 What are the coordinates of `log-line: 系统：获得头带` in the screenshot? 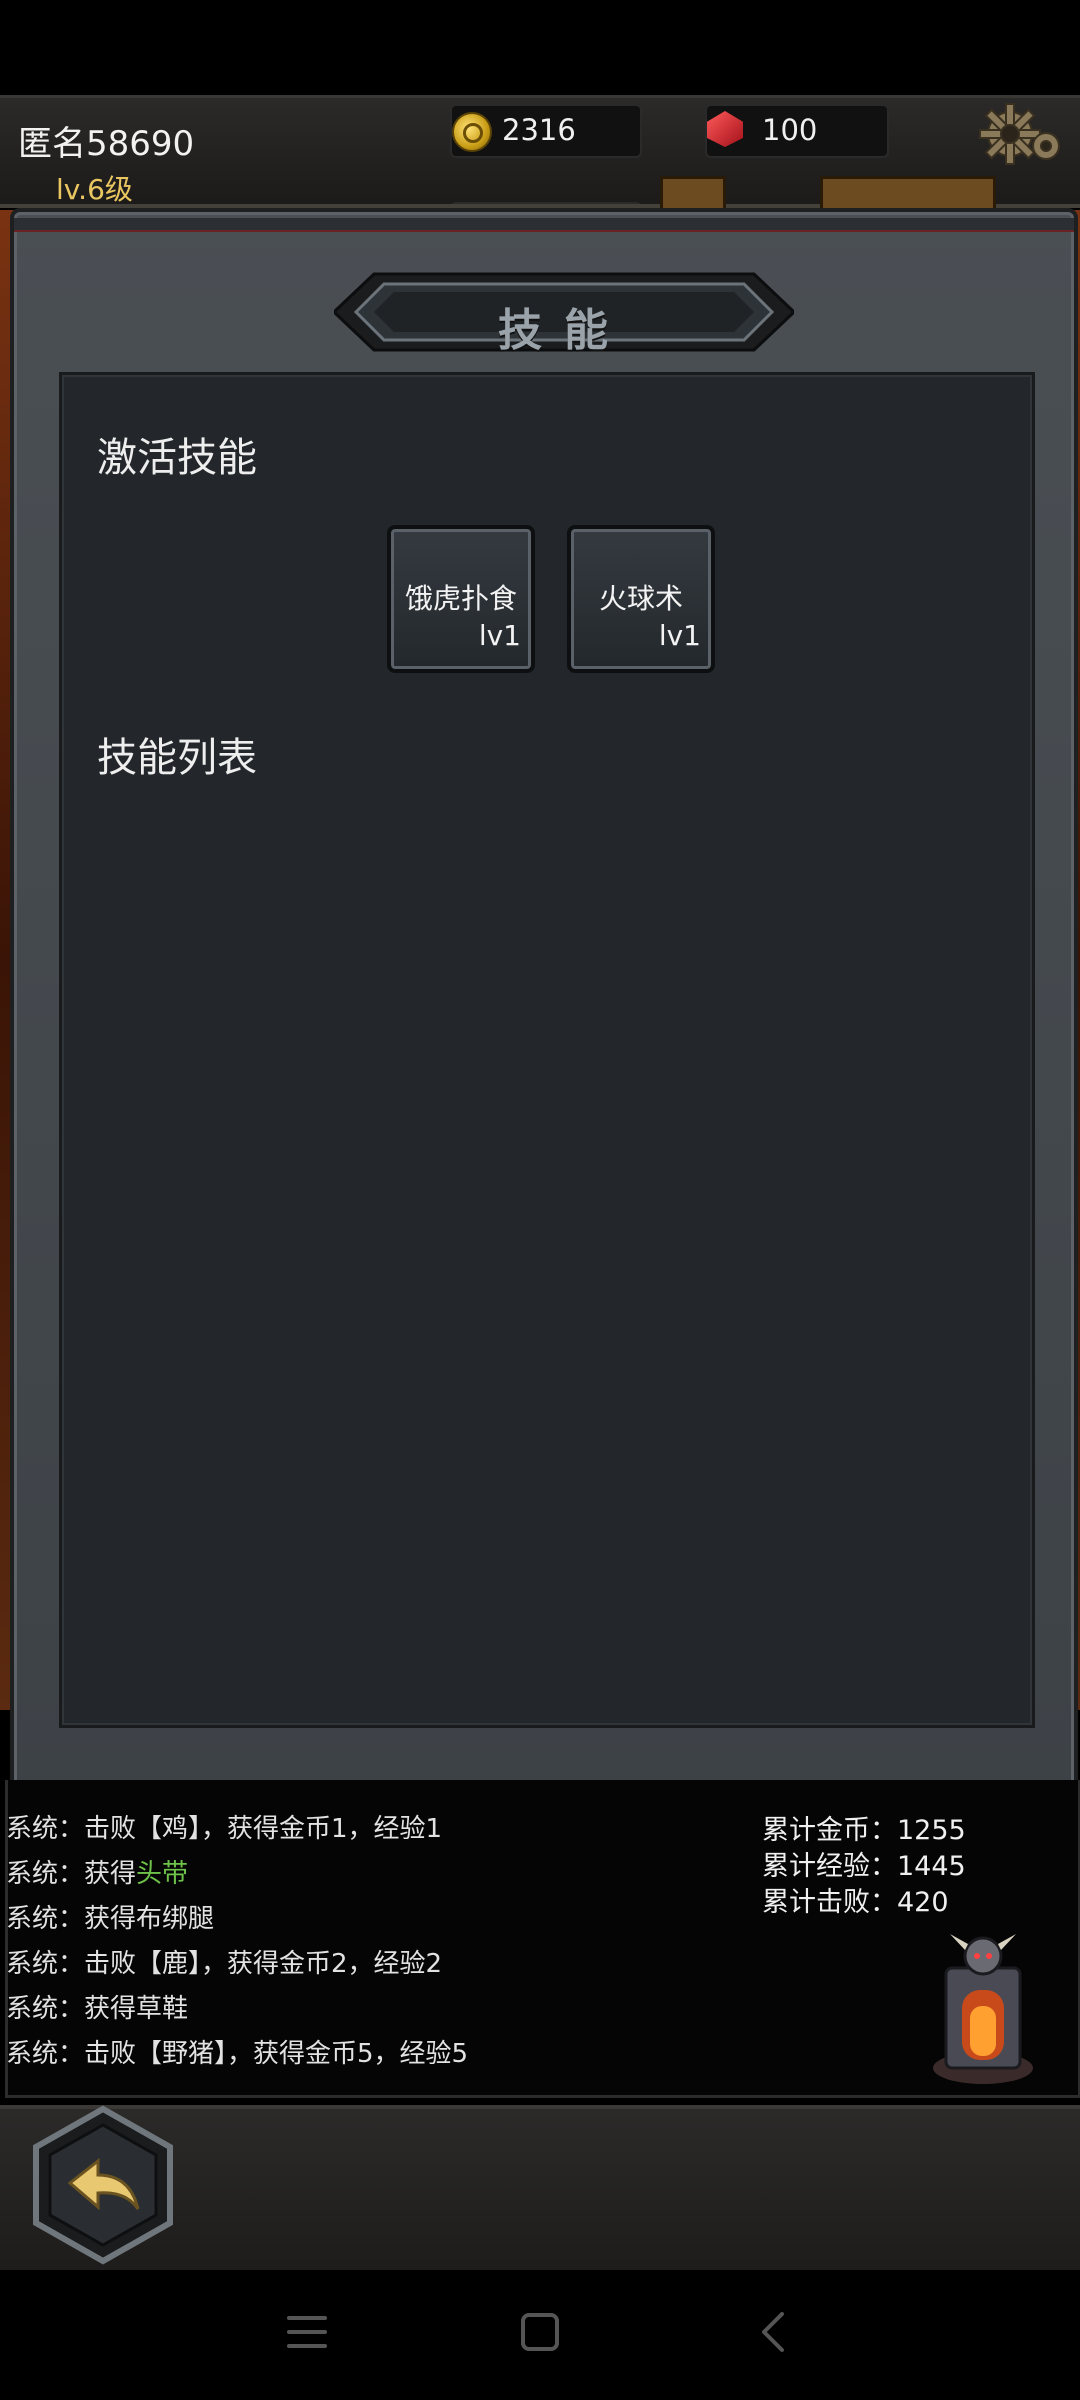 It's located at (97, 1874).